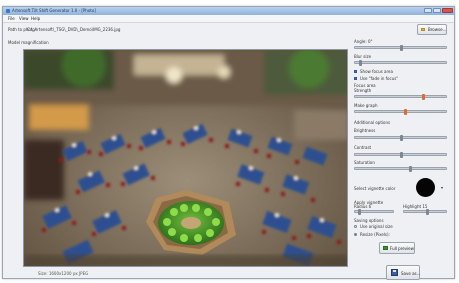 This screenshot has height=283, width=459. Describe the element at coordinates (364, 162) in the screenshot. I see `saturation-label: Saturation` at that location.